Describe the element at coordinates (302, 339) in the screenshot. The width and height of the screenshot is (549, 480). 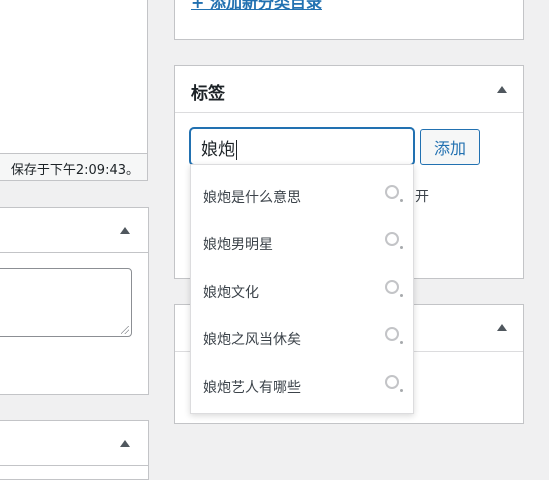
I see `suggestion-item: 娘炮之风当休矣` at that location.